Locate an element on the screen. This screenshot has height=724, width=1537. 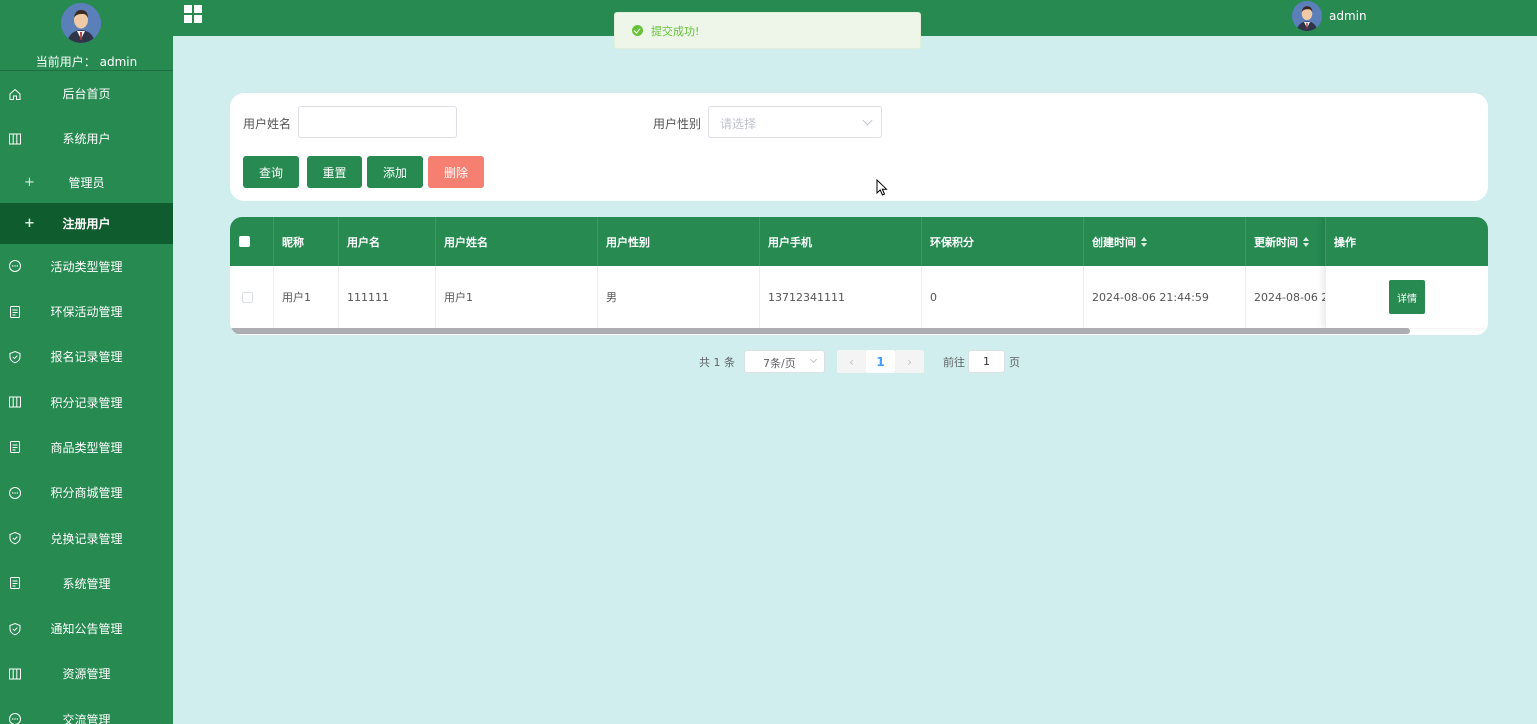
menu-grid-icon is located at coordinates (193, 14).